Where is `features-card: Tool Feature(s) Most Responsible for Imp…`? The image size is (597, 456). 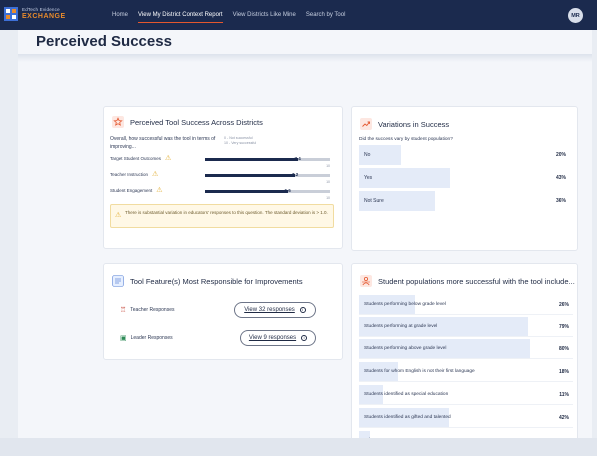 features-card: Tool Feature(s) Most Responsible for Imp… is located at coordinates (223, 311).